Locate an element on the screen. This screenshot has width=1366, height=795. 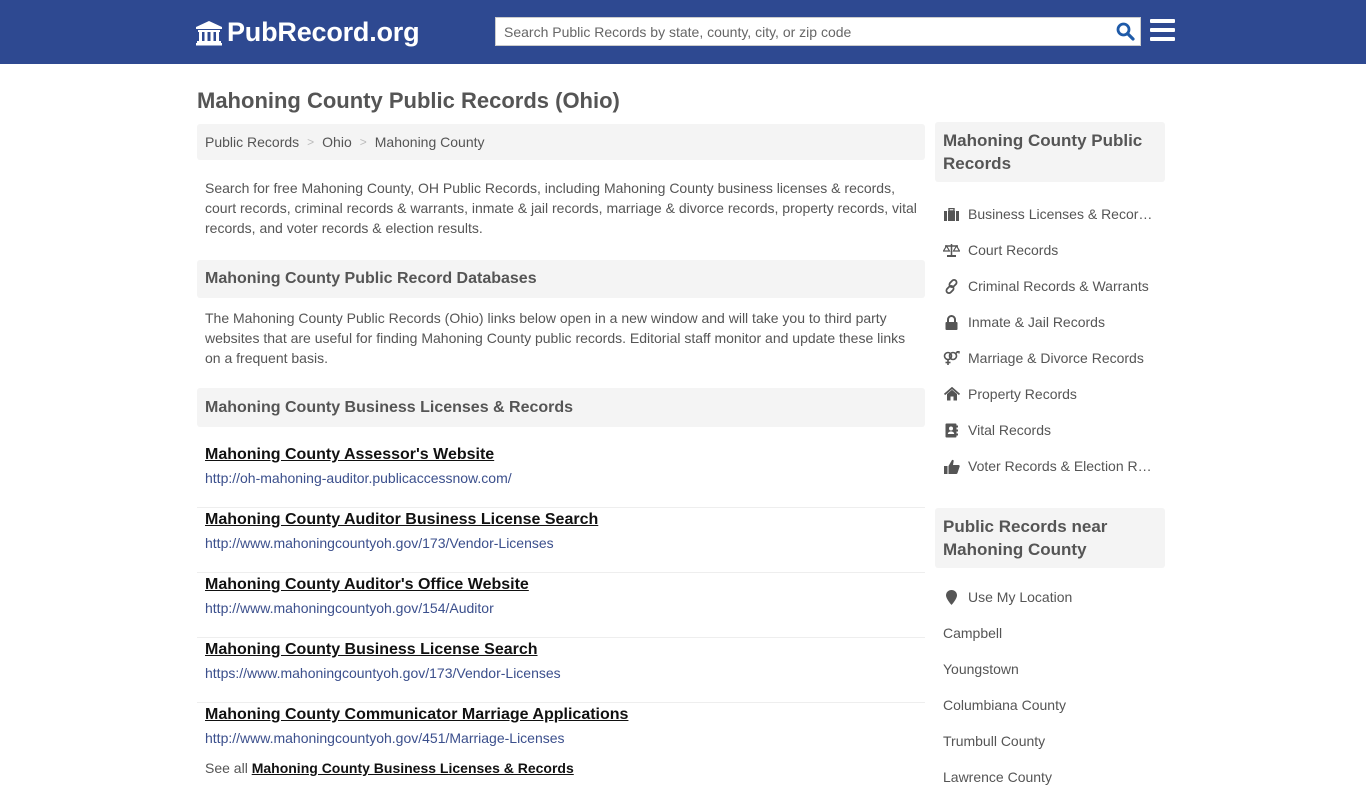
use-my-location-label: Use My Location is located at coordinates (1020, 597).